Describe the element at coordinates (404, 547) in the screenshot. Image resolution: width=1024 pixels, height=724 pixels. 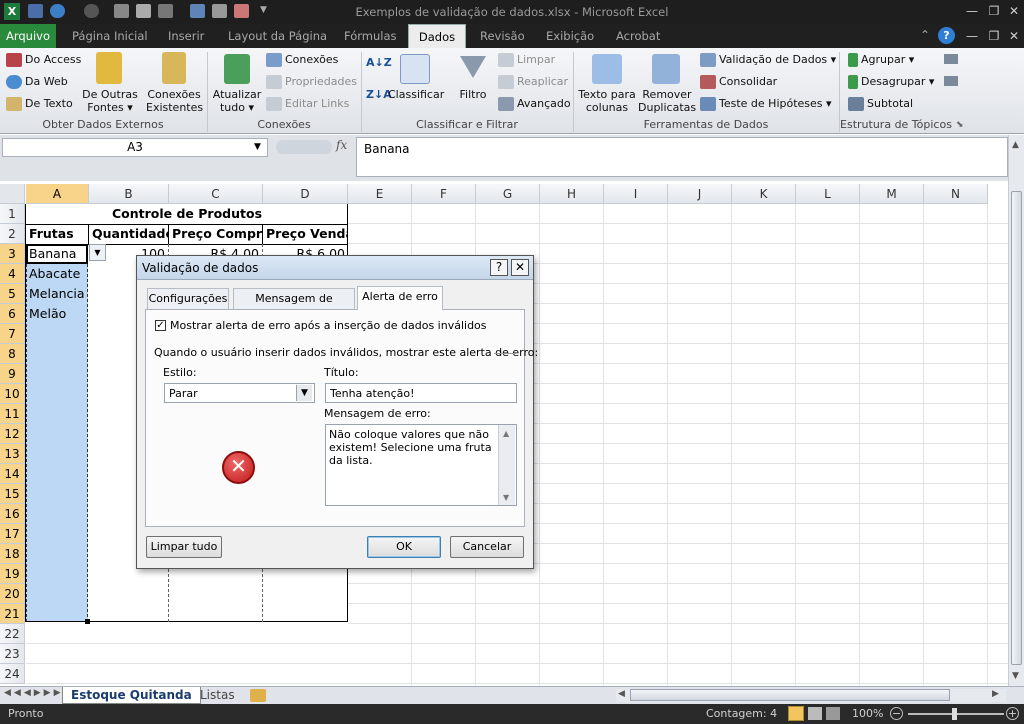
I see `ok-button: OK` at that location.